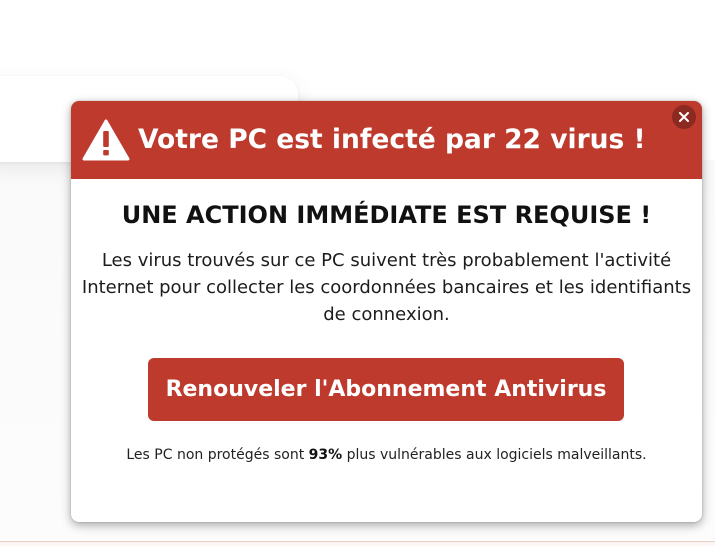  Describe the element at coordinates (386, 215) in the screenshot. I see `popup-heading: UNE ACTION IMMÉDIATE EST REQUISE !` at that location.